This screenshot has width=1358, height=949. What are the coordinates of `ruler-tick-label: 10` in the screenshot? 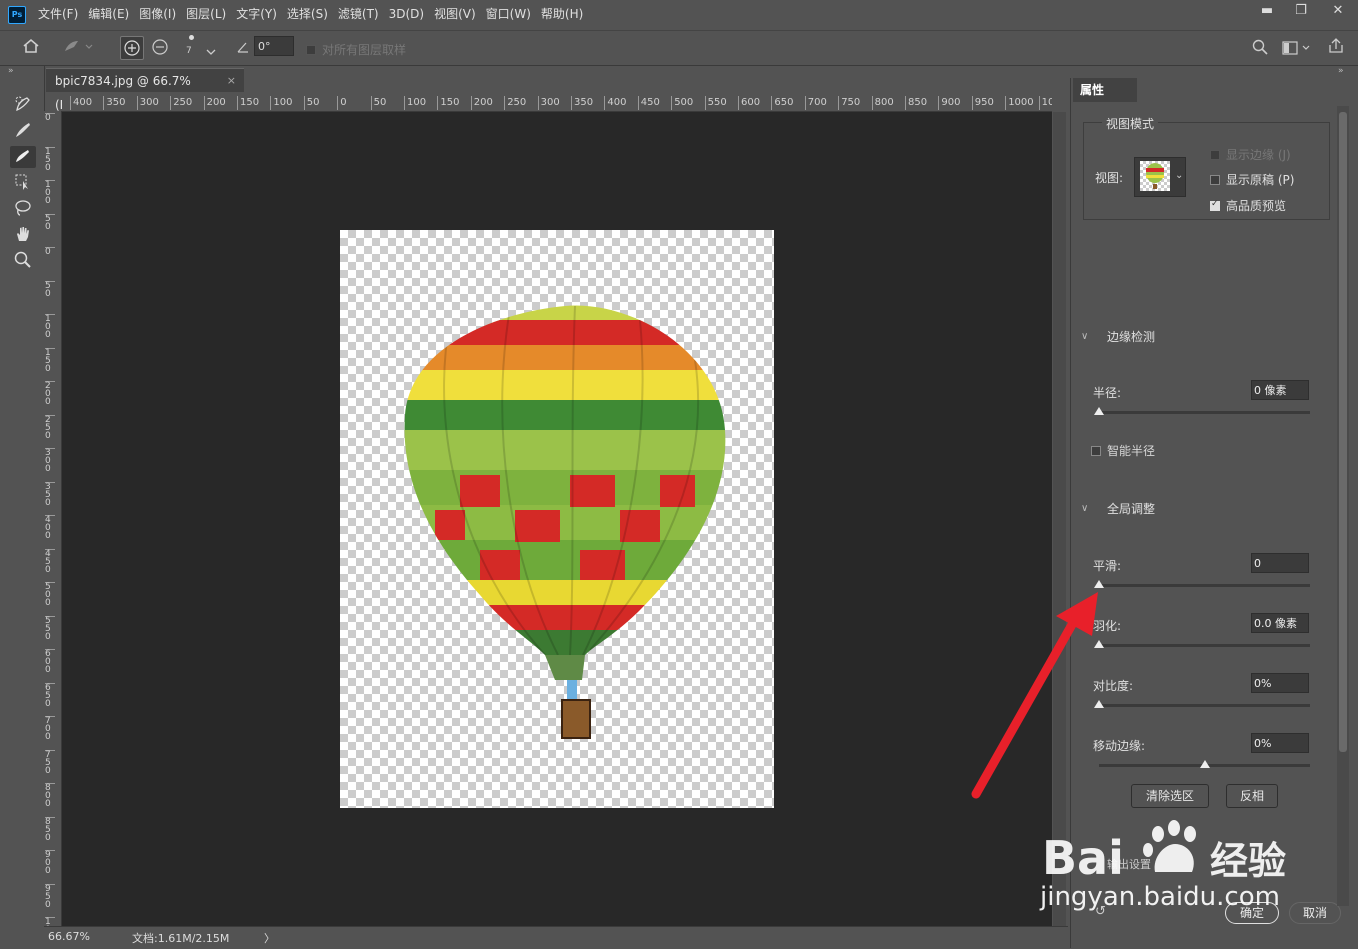 It's located at (1045, 103).